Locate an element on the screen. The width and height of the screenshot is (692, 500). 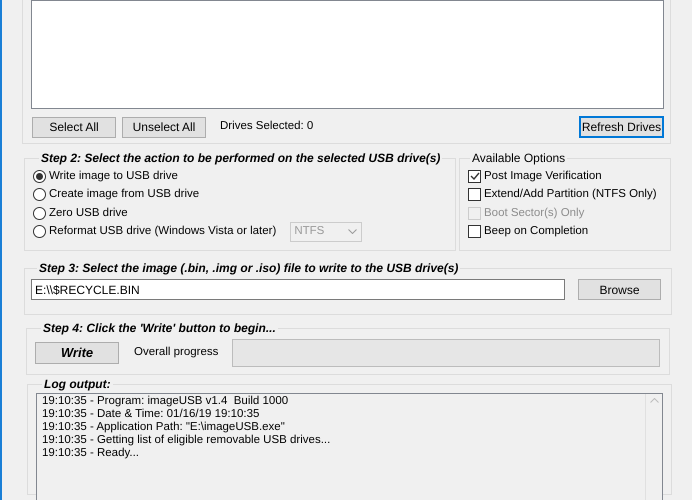
radio-label: Zero USB drive is located at coordinates (88, 213).